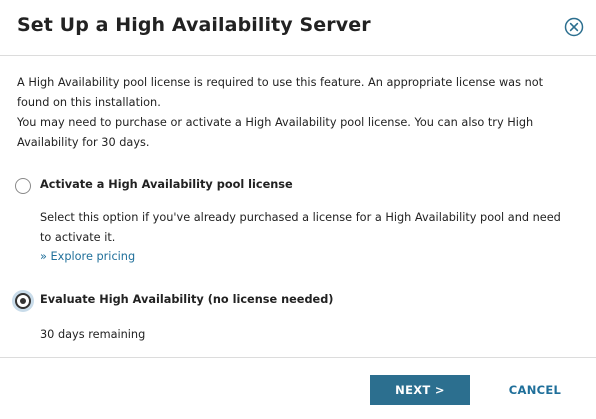 Image resolution: width=596 pixels, height=419 pixels. I want to click on close-button, so click(574, 27).